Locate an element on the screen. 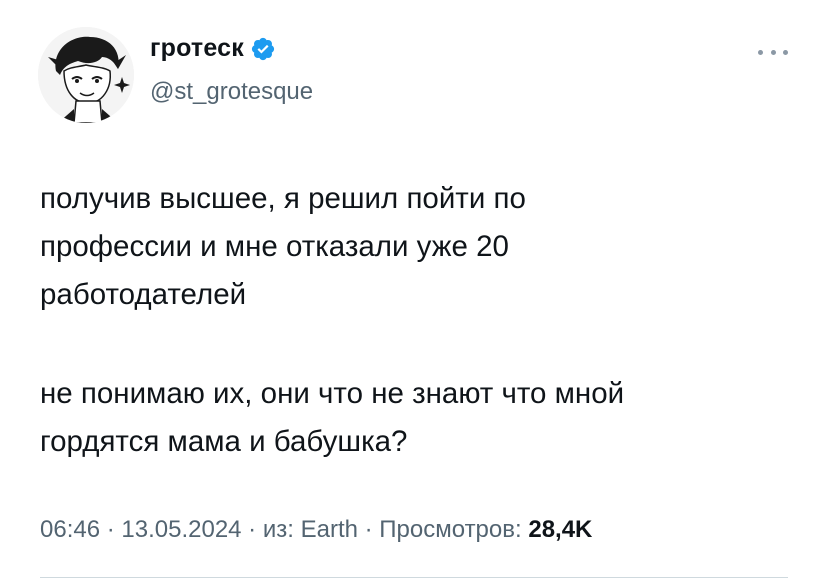 Image resolution: width=828 pixels, height=581 pixels. author-display-name: гротеск is located at coordinates (197, 48).